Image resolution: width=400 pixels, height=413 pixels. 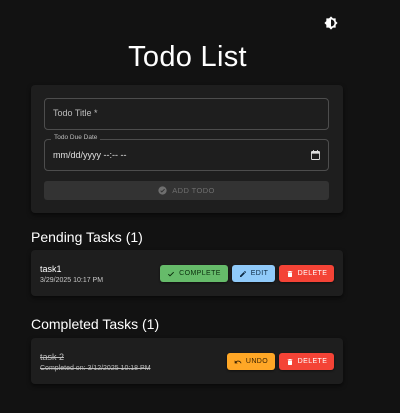 What do you see at coordinates (52, 357) in the screenshot?
I see `task-title: task 2` at bounding box center [52, 357].